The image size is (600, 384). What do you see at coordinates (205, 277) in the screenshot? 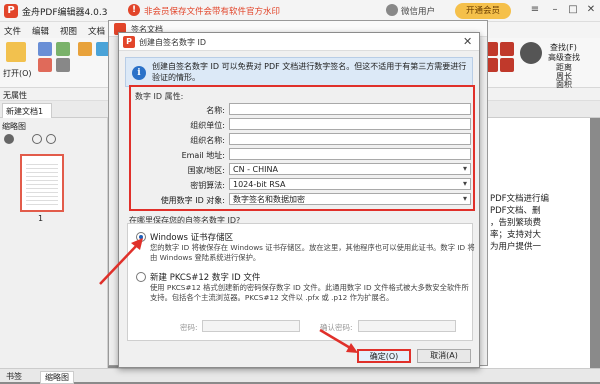
I see `pkcs12-title: 新建 PKCS#12 数字 ID 文件` at bounding box center [205, 277].